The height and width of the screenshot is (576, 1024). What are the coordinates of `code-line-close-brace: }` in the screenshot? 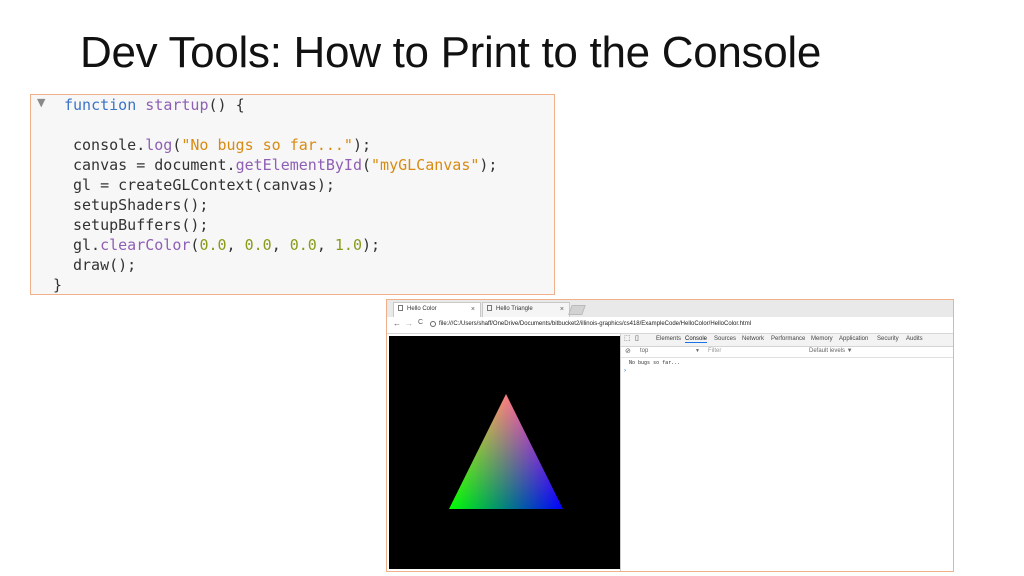 It's located at (58, 285).